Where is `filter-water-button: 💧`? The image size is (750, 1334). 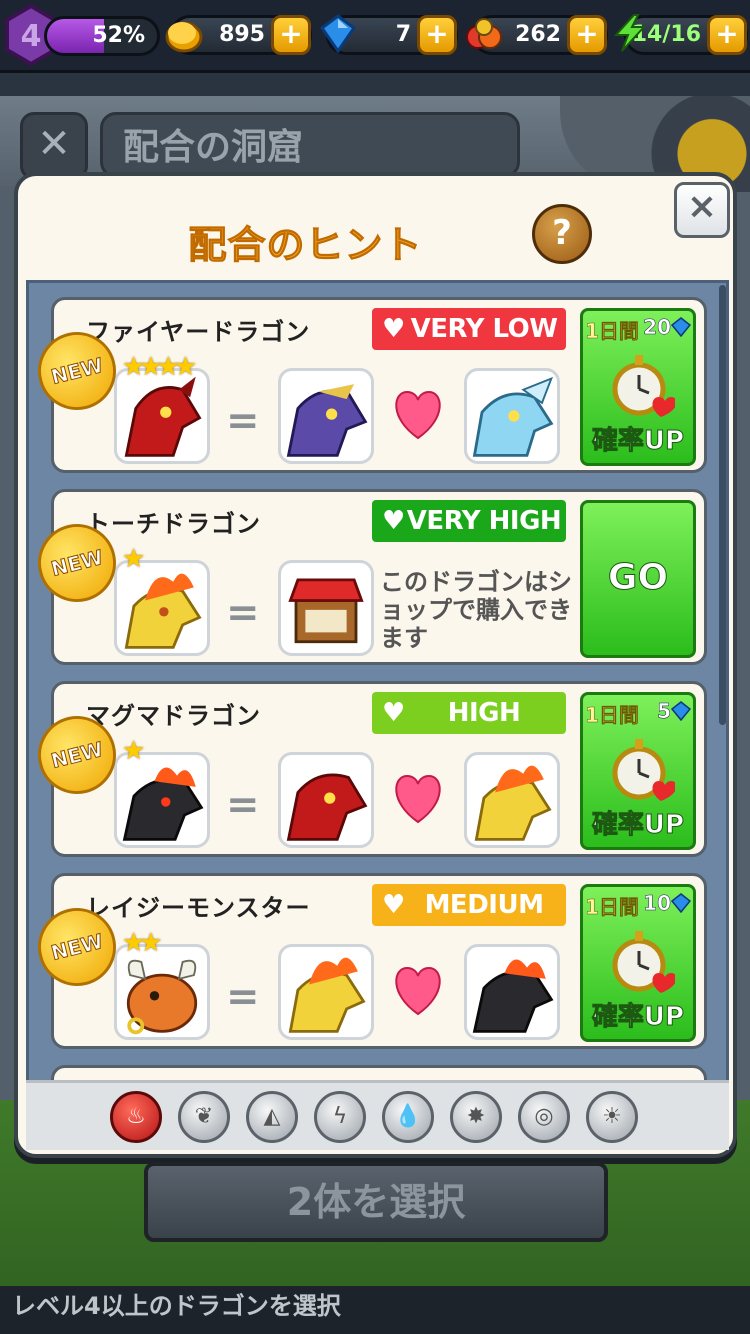 filter-water-button: 💧 is located at coordinates (408, 1117).